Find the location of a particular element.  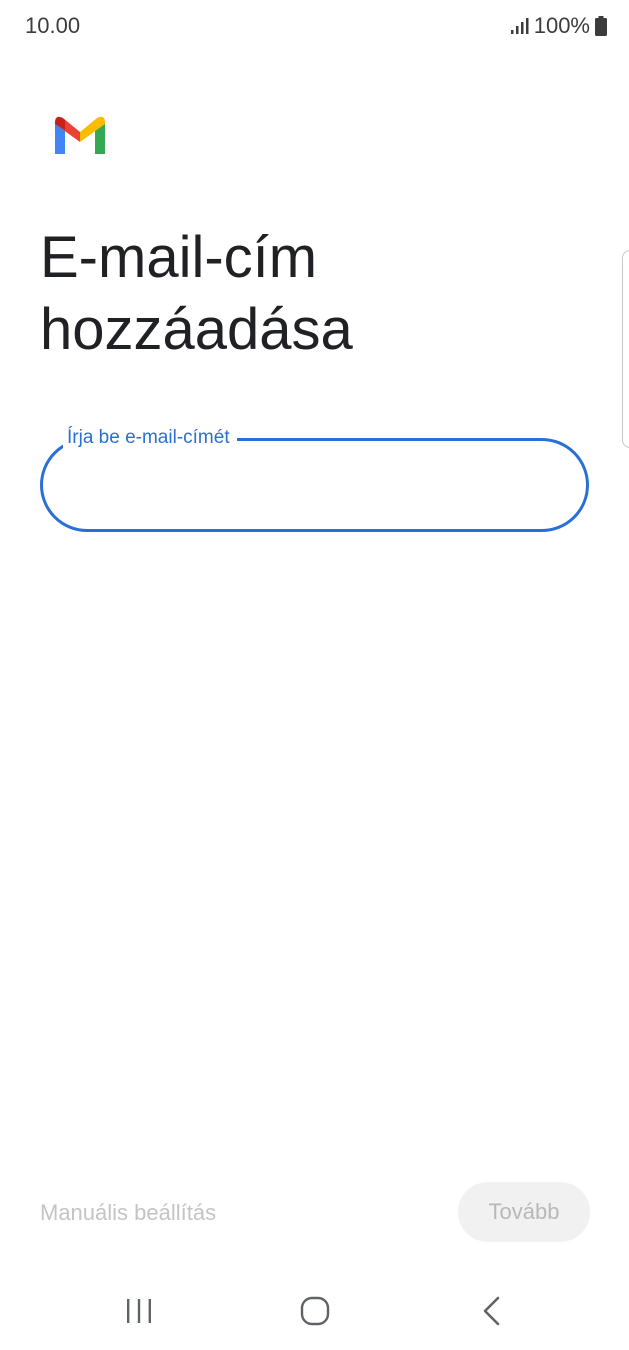

signal-icon is located at coordinates (519, 26).